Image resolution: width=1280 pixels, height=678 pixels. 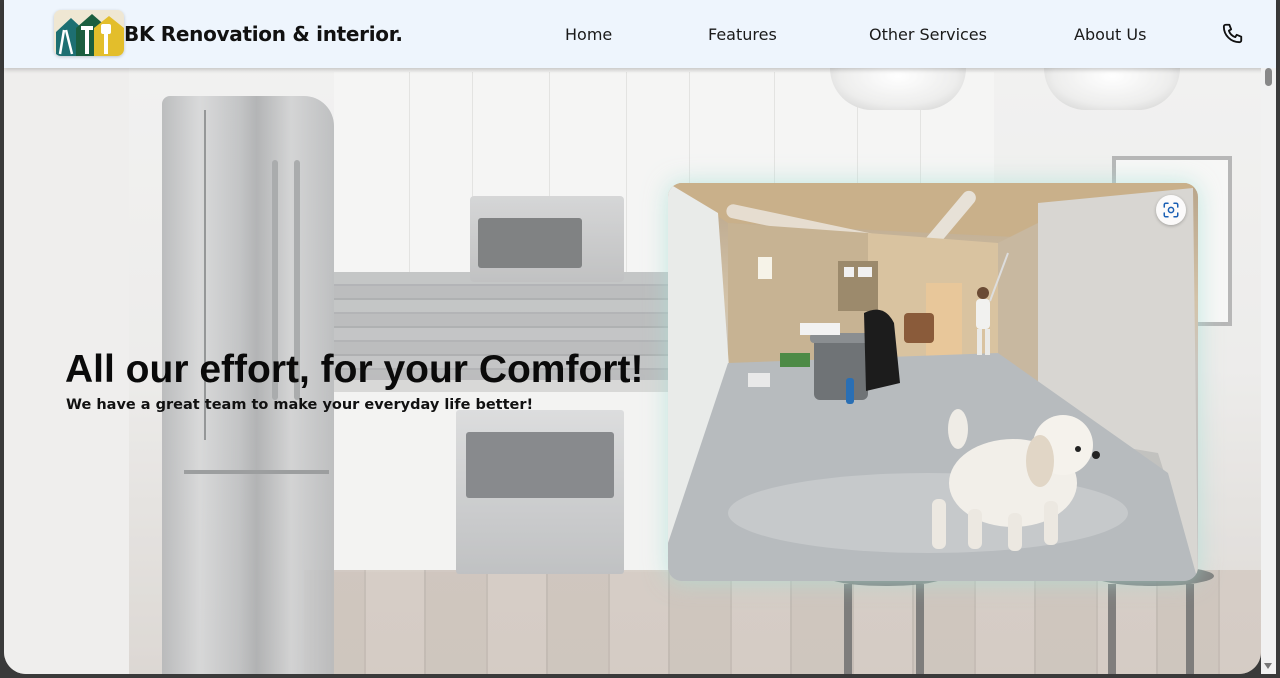 I want to click on scroll-down-arrow-icon, so click(x=1268, y=666).